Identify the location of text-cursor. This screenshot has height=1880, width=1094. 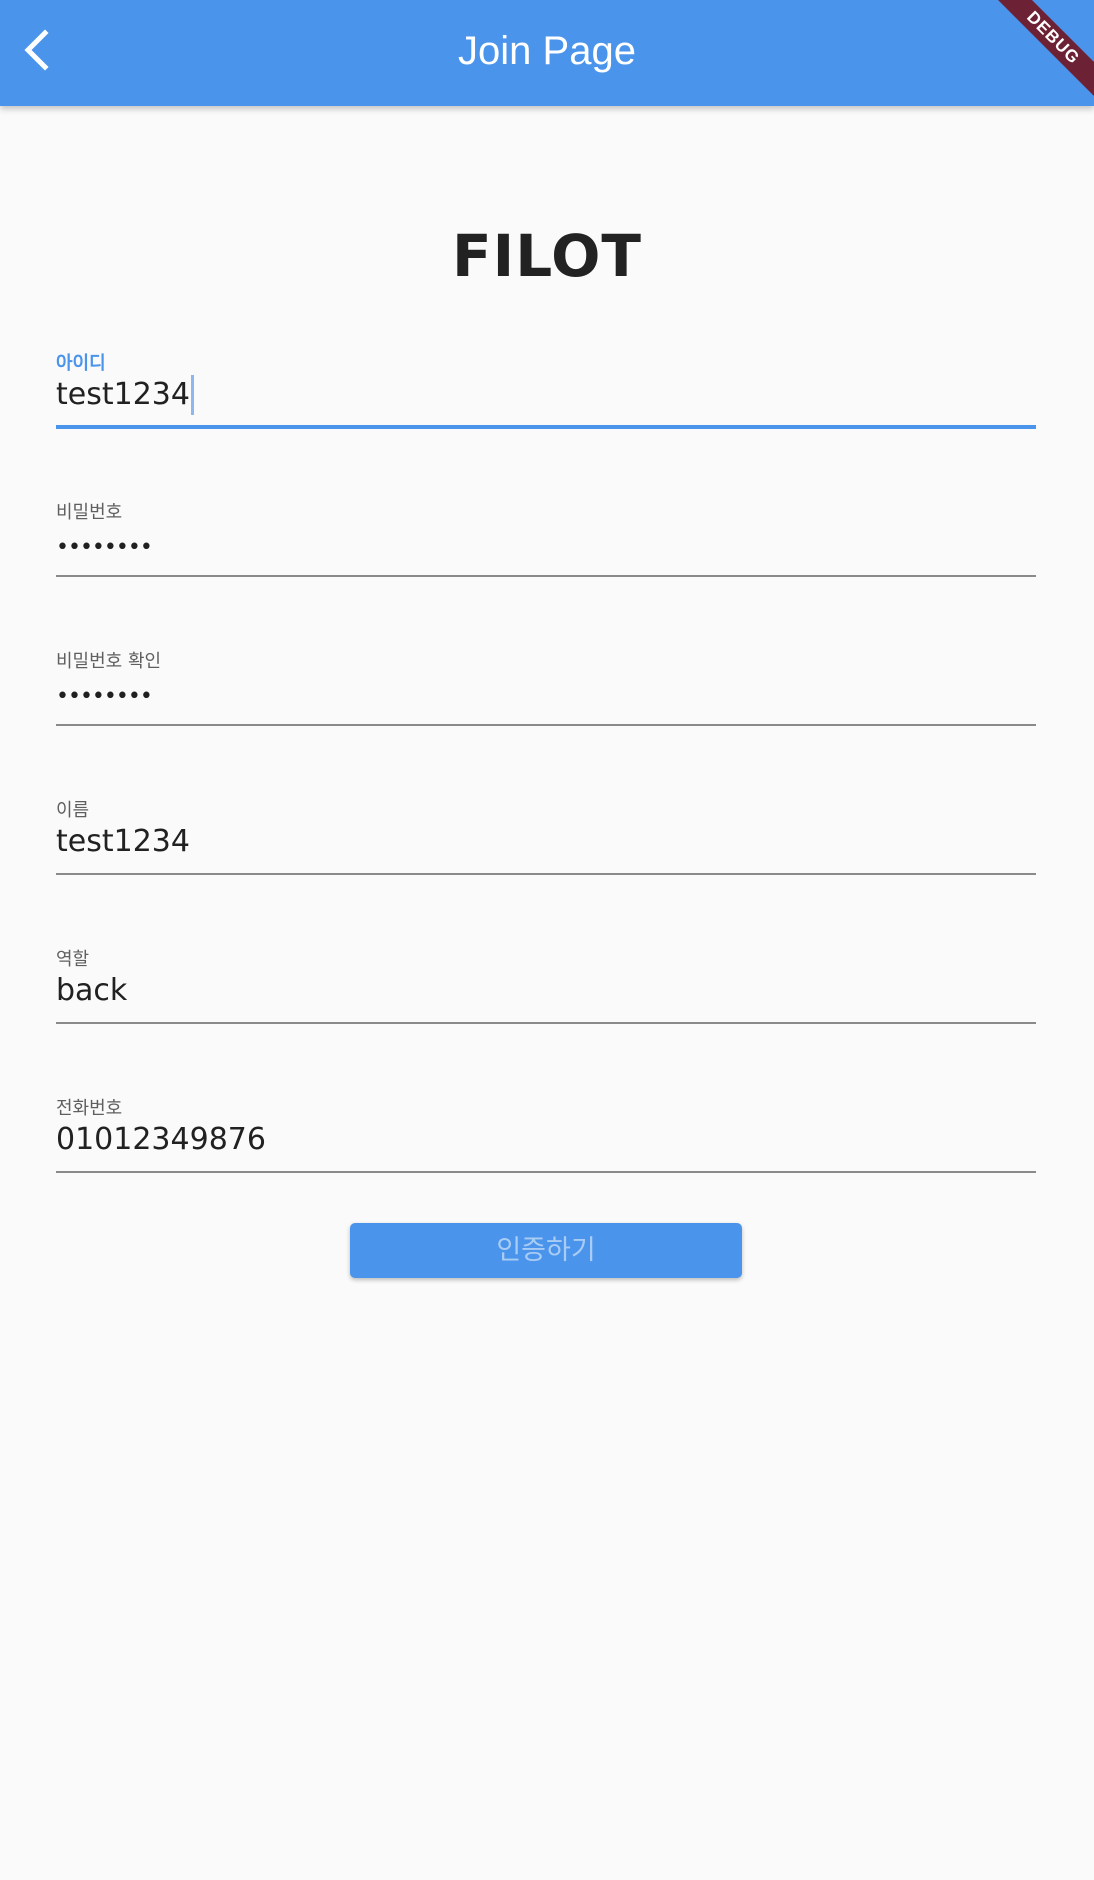
(192, 395).